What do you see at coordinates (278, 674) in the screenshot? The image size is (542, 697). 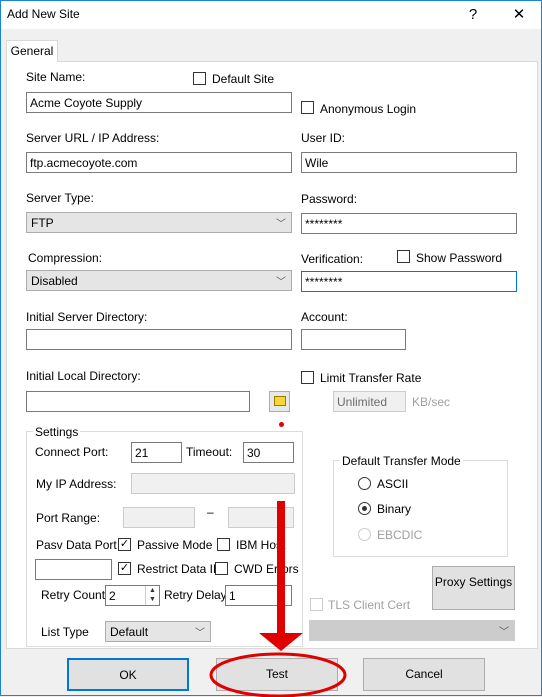 I see `annotation-ellipse` at bounding box center [278, 674].